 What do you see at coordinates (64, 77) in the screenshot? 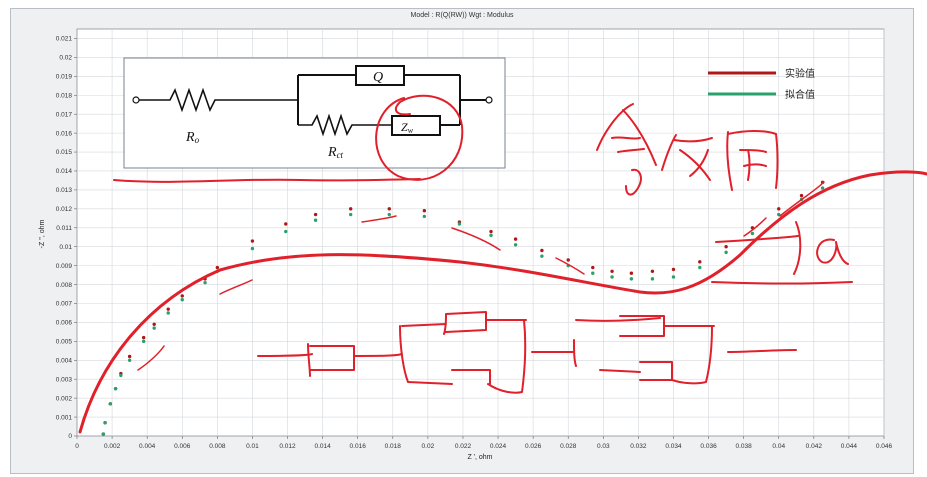
I see `y-tick-label: 0.019` at bounding box center [64, 77].